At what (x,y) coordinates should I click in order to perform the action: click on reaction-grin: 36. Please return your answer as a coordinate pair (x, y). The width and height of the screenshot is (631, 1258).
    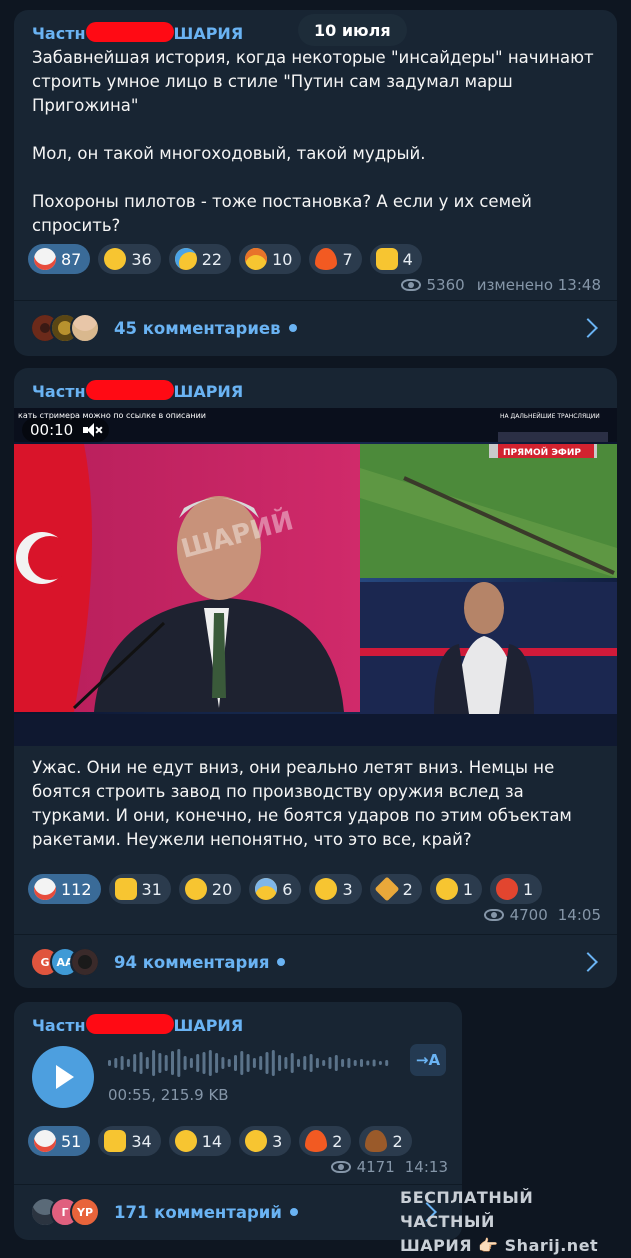
    Looking at the image, I should click on (129, 259).